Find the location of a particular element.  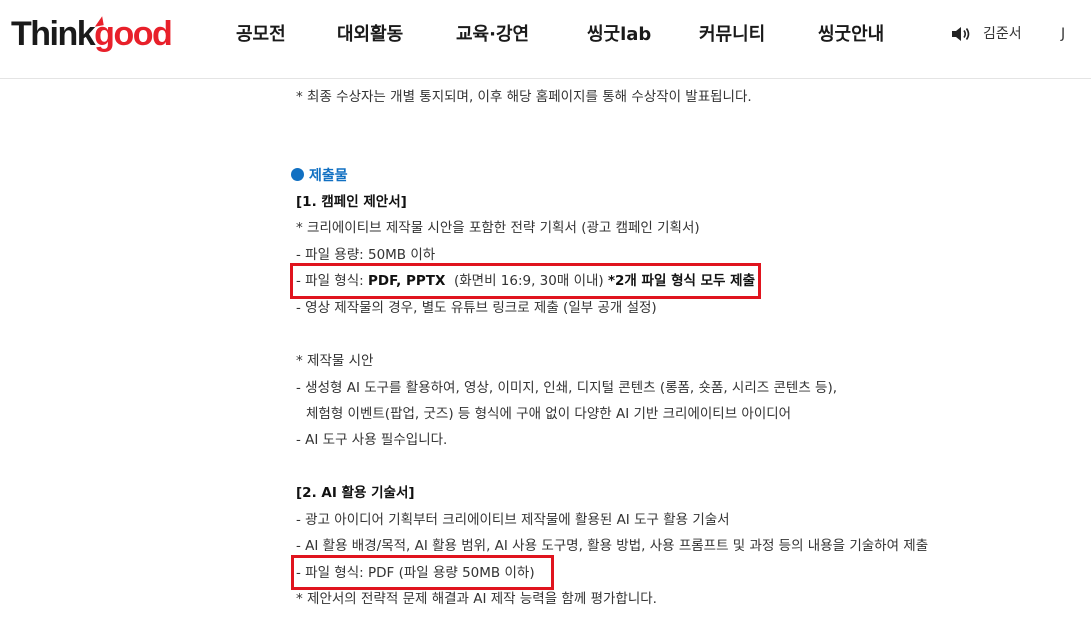

part2-title: [2. AI 활용 기술서] is located at coordinates (355, 493).